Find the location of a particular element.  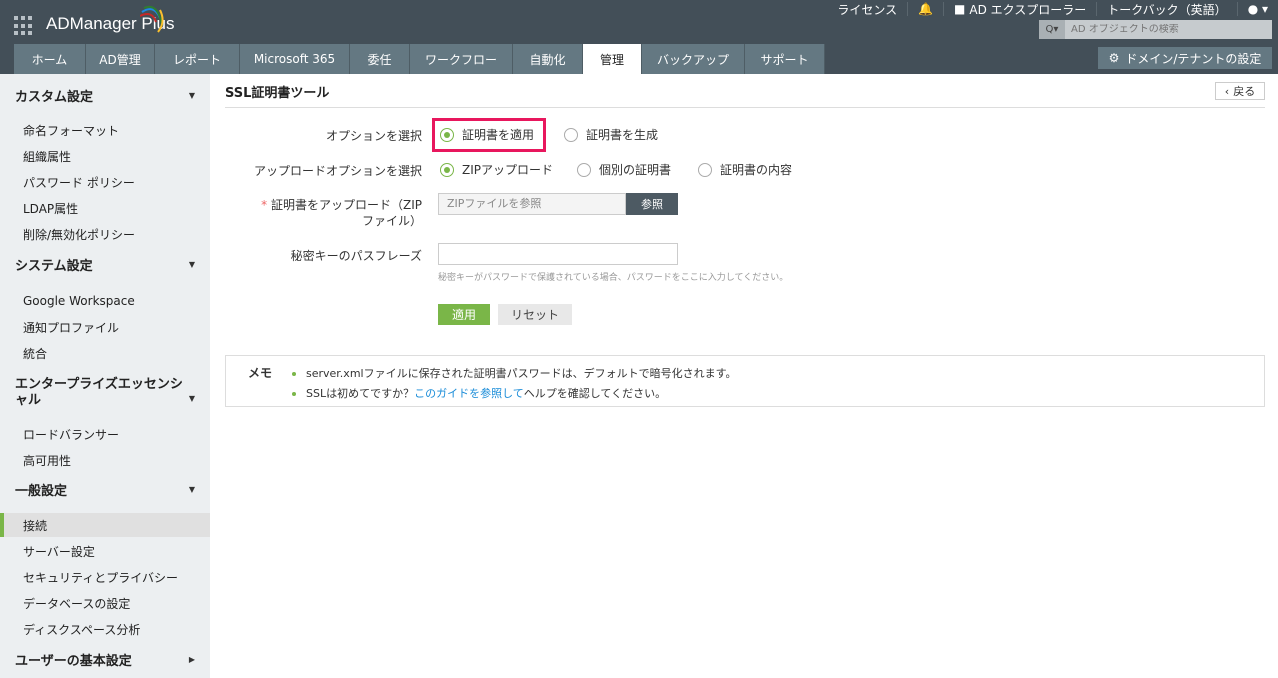

chevron-left-icon: ‹ is located at coordinates (1227, 91).